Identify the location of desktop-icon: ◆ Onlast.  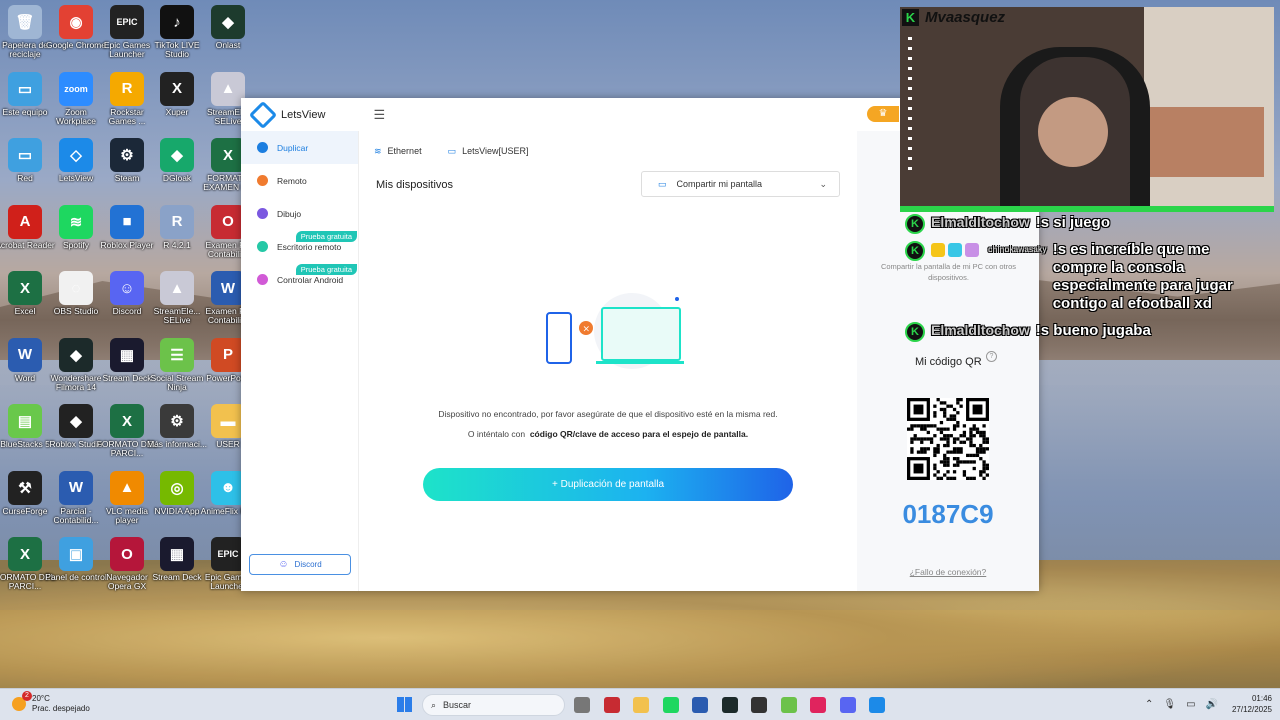
(228, 27).